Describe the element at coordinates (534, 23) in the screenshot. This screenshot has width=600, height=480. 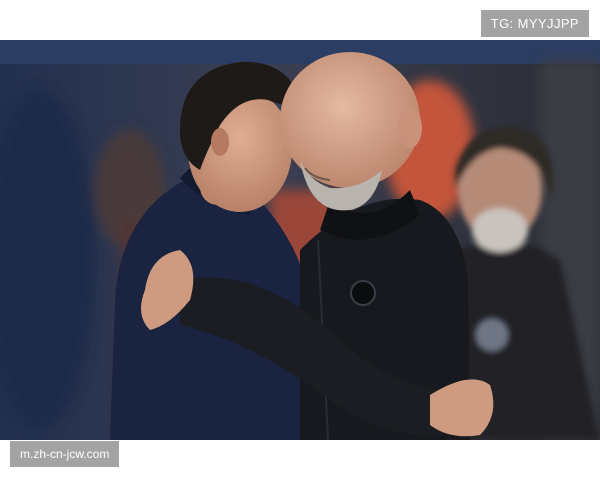
I see `watermark-top: TG: MYYJJPP` at that location.